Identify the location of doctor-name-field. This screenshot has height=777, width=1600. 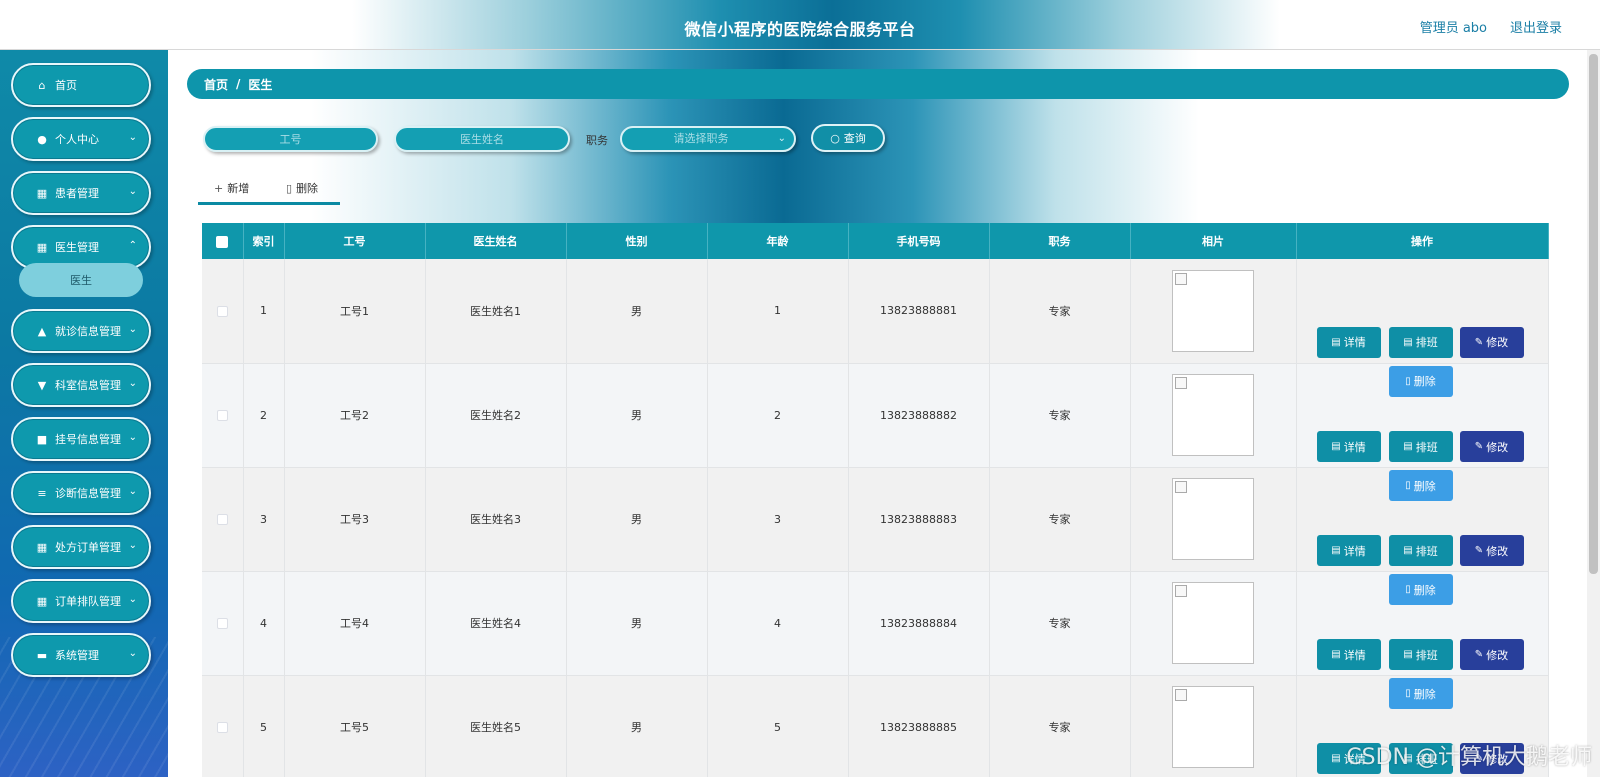
(482, 139).